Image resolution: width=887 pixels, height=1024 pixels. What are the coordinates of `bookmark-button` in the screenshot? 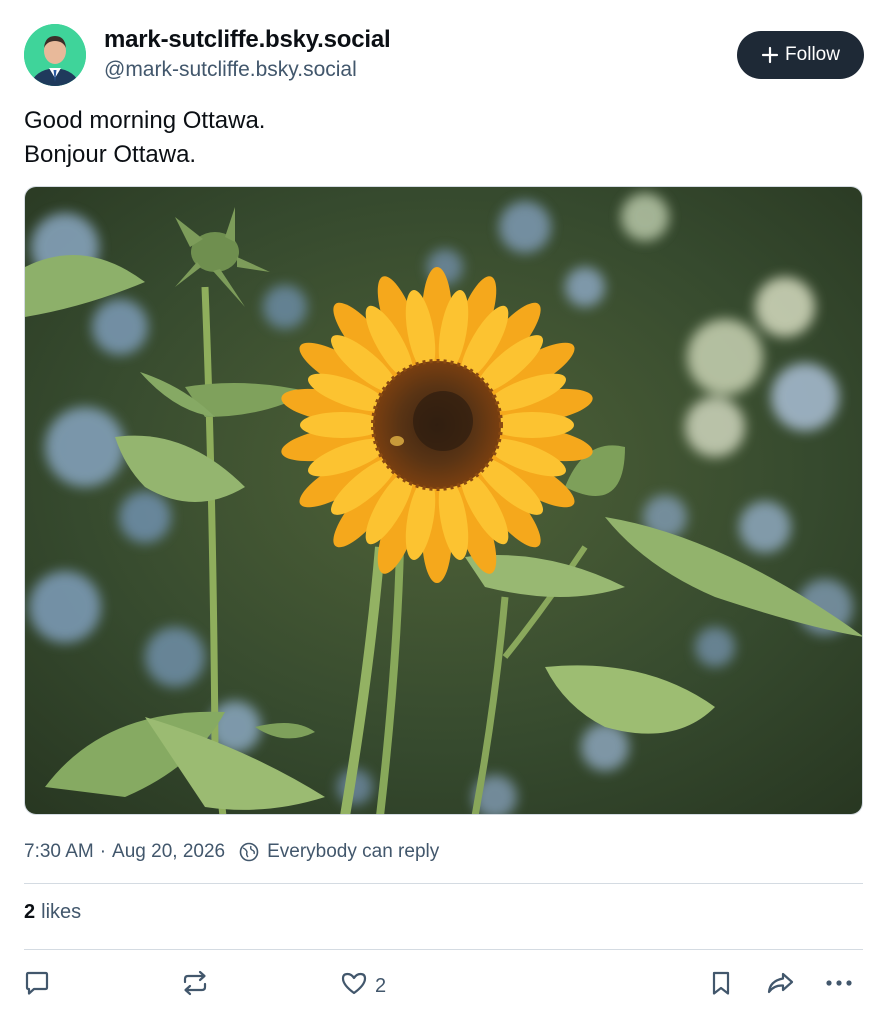 It's located at (721, 986).